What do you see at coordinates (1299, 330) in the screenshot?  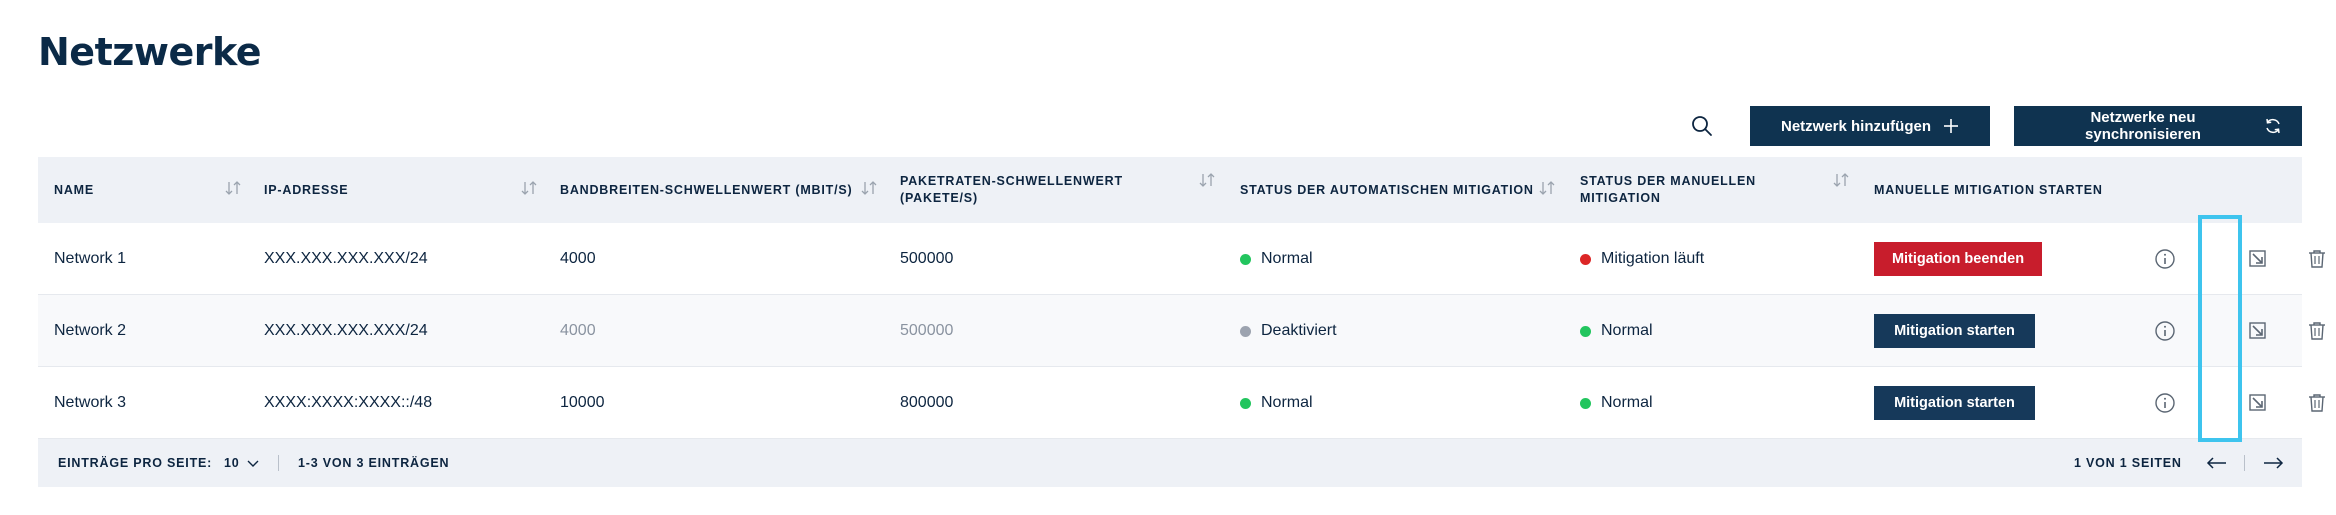 I see `auto-status-label: Deaktiviert` at bounding box center [1299, 330].